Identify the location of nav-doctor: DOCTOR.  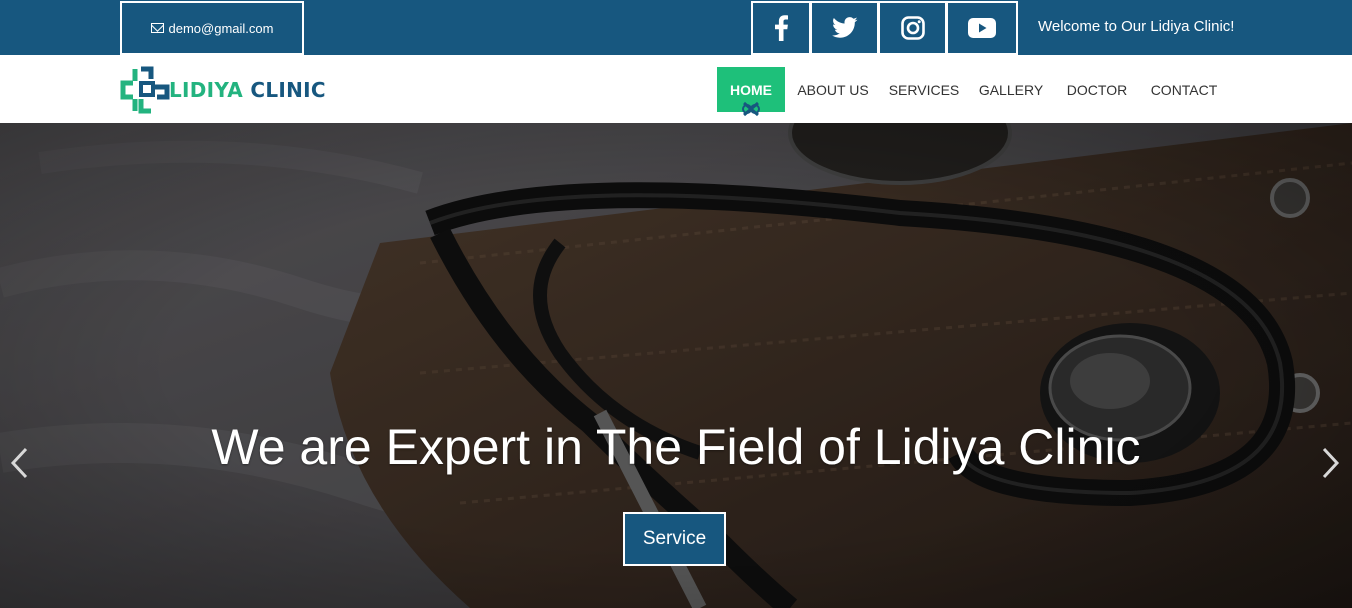
(1097, 89).